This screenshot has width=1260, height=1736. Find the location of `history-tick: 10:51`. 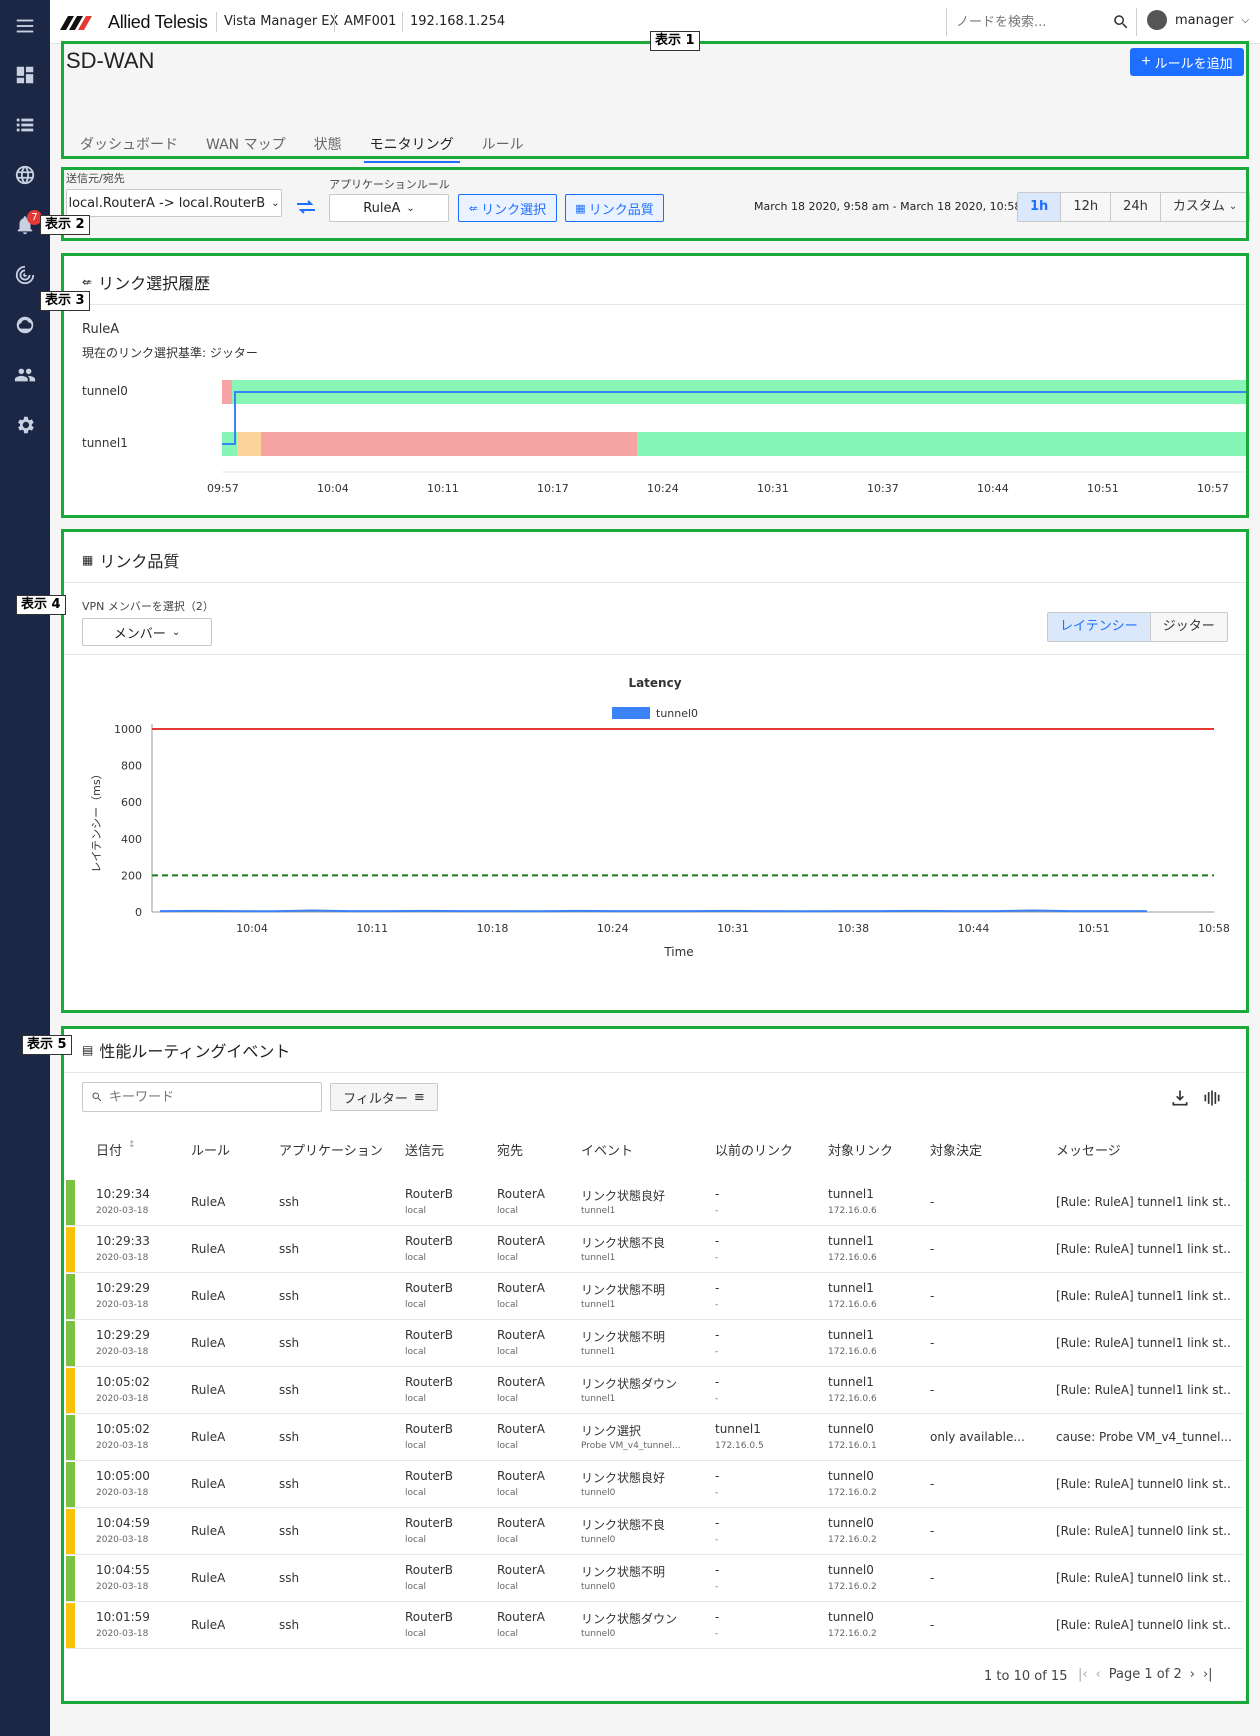

history-tick: 10:51 is located at coordinates (1103, 488).